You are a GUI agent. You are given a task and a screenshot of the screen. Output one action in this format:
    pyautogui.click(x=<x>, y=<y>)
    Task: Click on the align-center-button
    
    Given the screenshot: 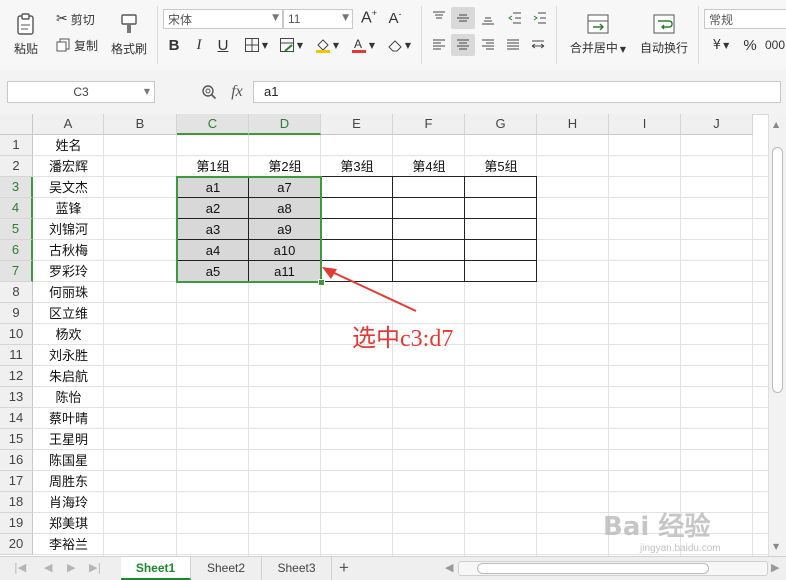 What is the action you would take?
    pyautogui.click(x=463, y=45)
    